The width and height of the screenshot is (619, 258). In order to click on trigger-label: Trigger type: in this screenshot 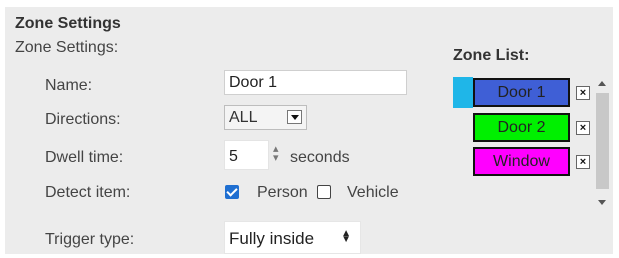, I will do `click(90, 239)`.